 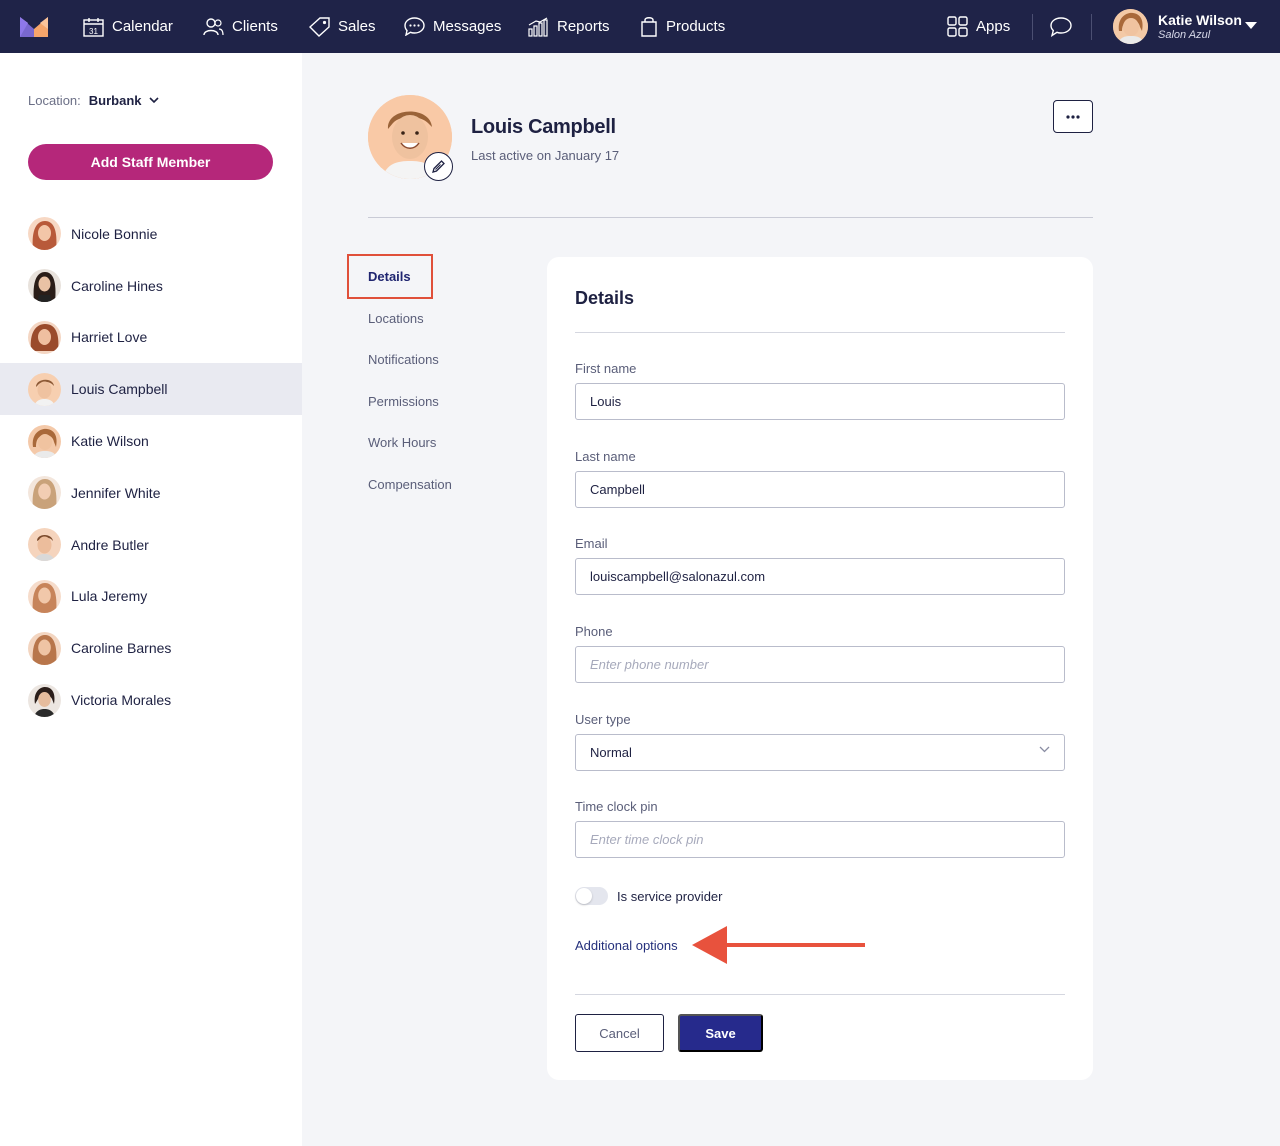 I want to click on card-title: Details, so click(x=605, y=298).